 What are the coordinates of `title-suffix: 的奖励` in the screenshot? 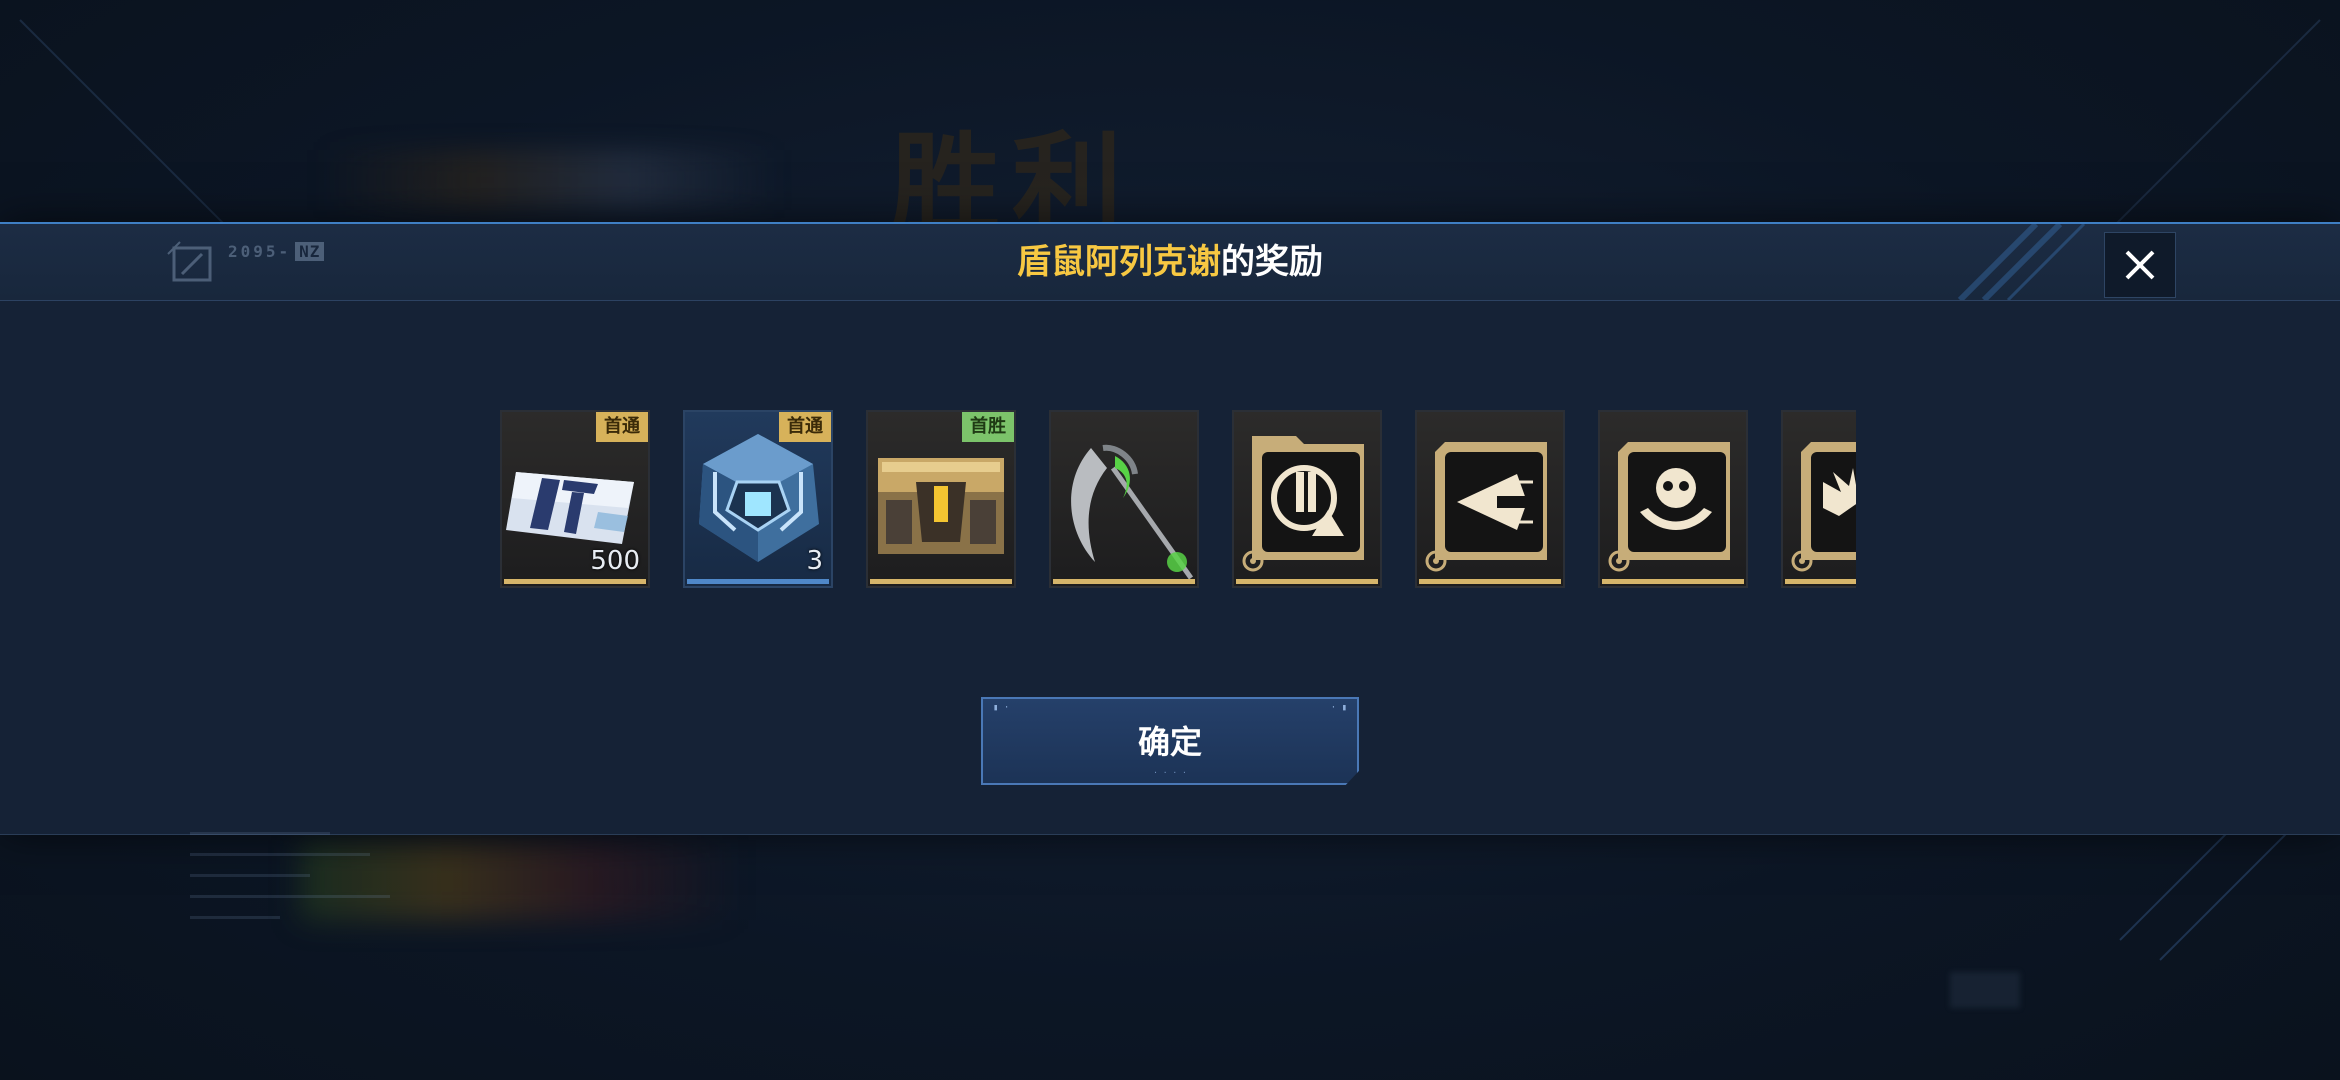 It's located at (1272, 262).